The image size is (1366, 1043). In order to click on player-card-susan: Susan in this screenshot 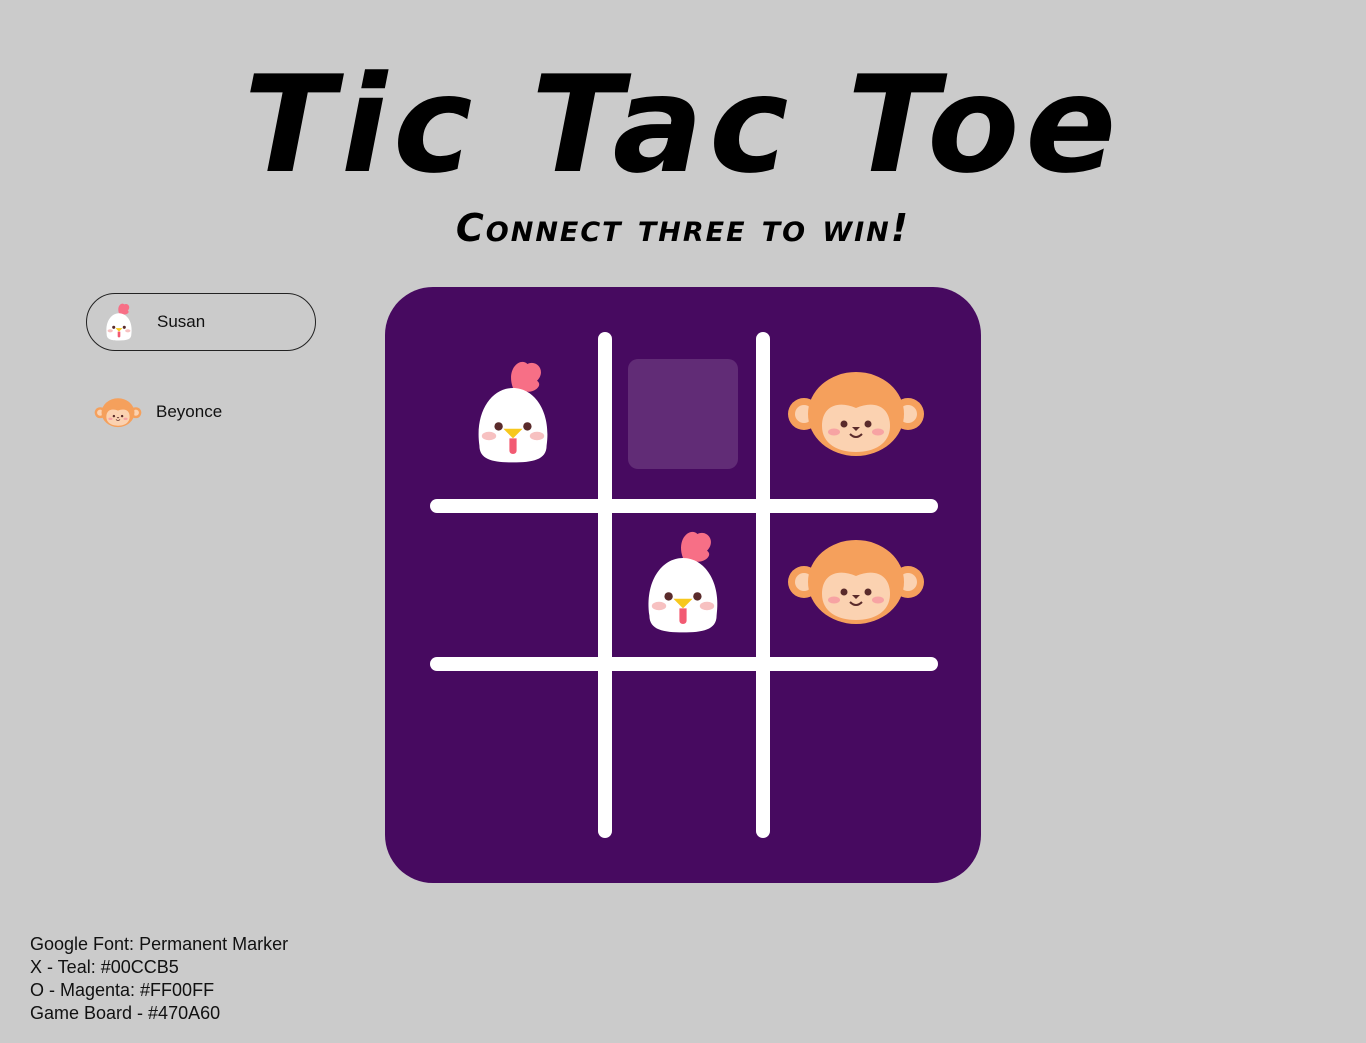, I will do `click(201, 322)`.